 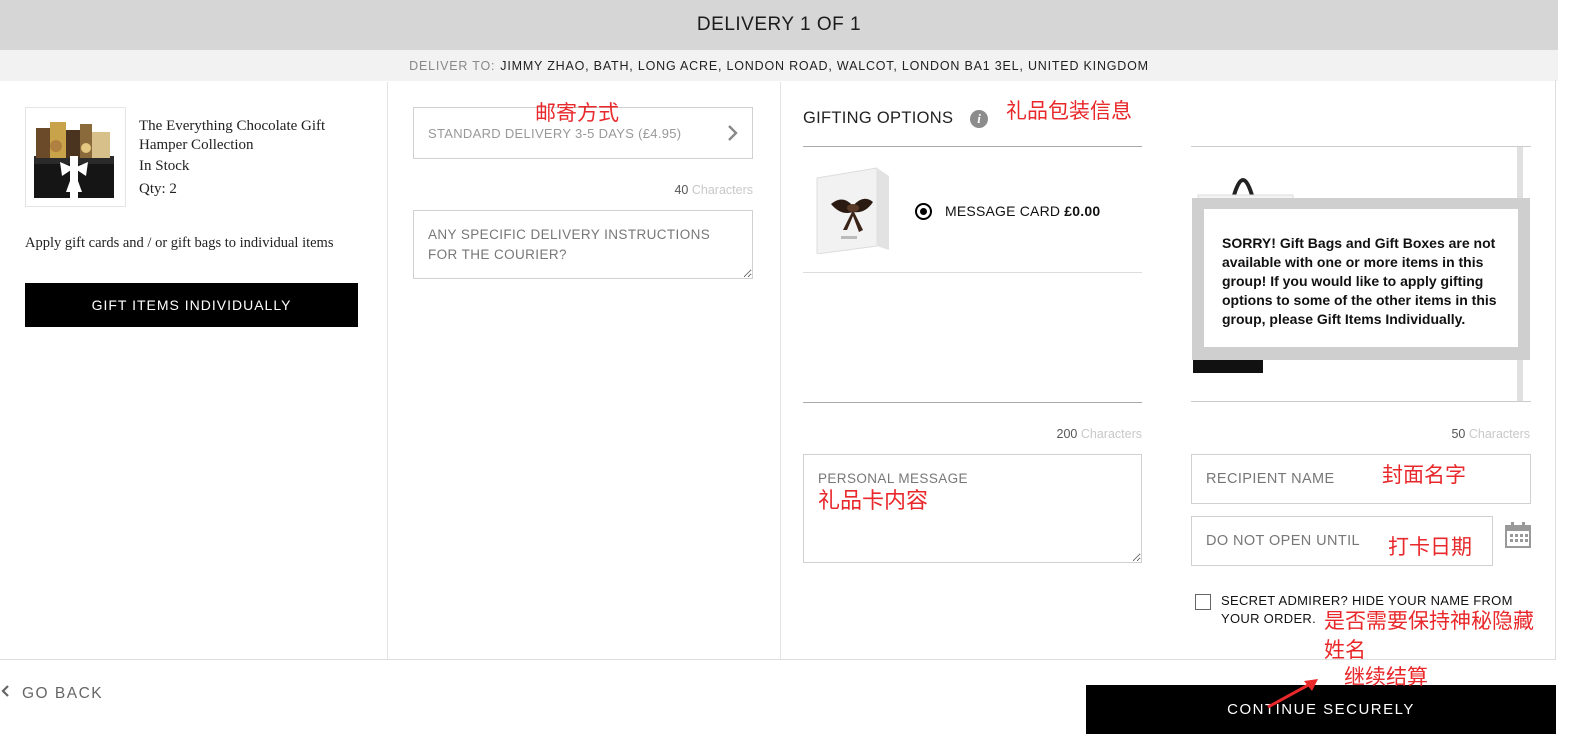 I want to click on name-count-value: 50, so click(x=1458, y=434).